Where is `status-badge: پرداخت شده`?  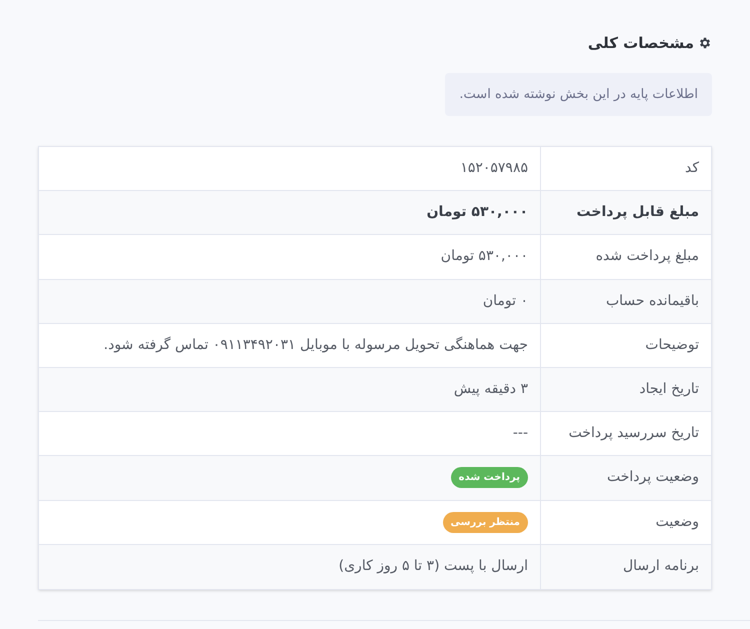
status-badge: پرداخت شده is located at coordinates (489, 477).